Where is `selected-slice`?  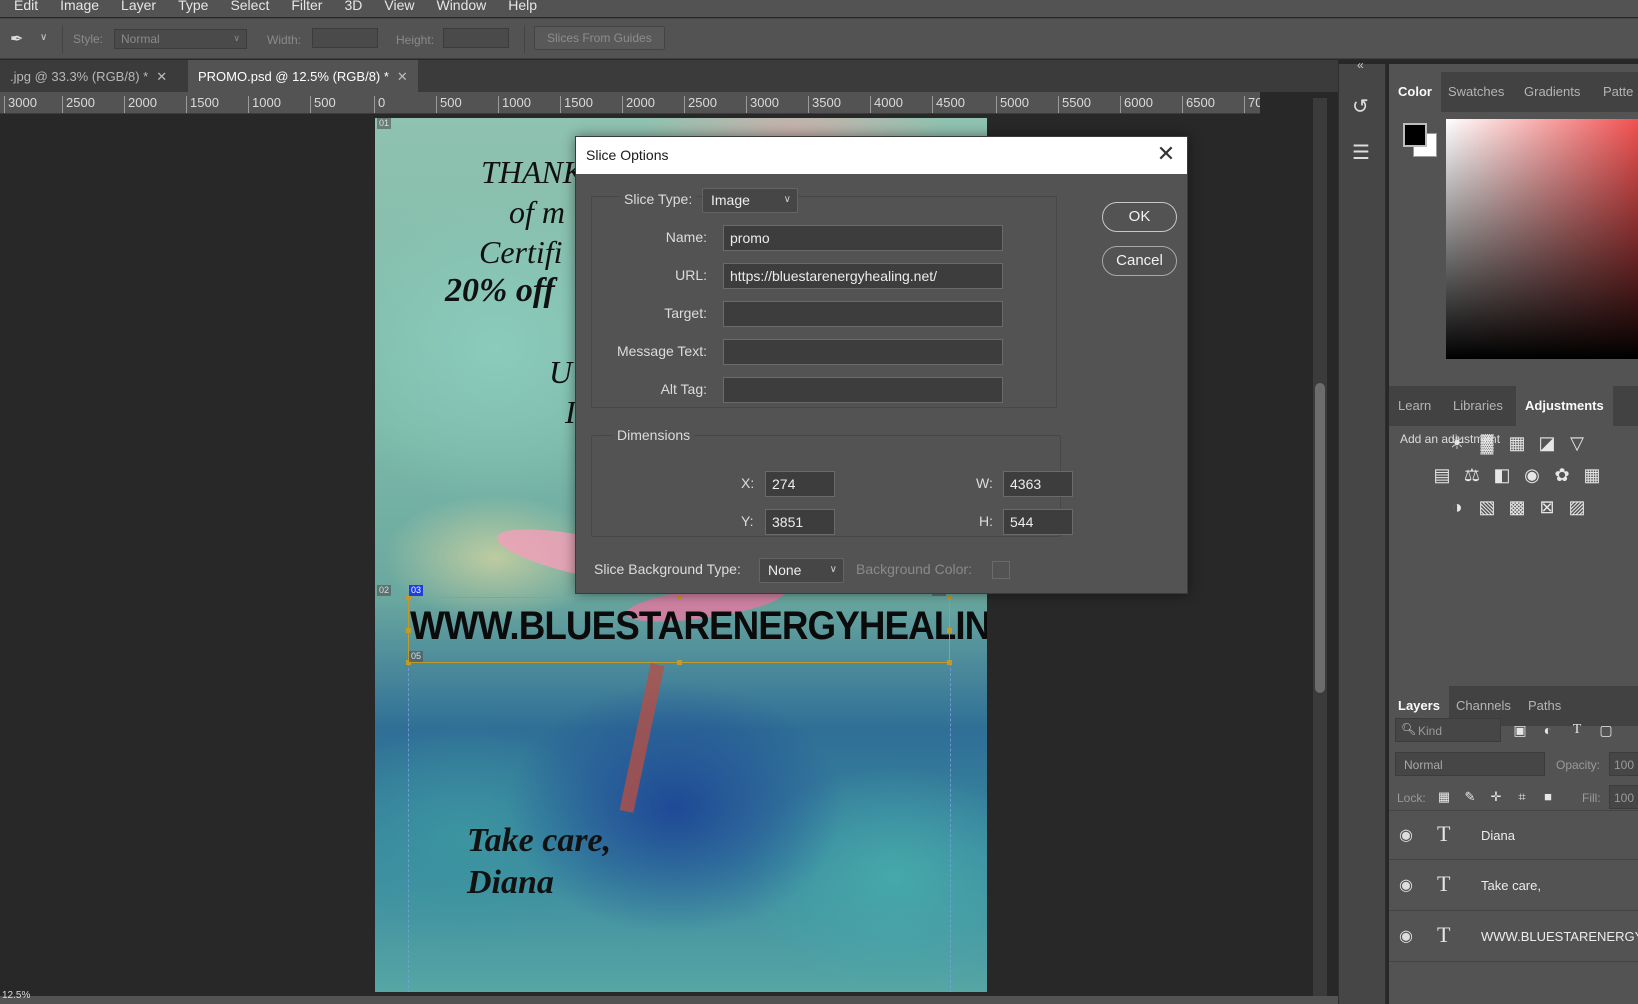
selected-slice is located at coordinates (679, 630).